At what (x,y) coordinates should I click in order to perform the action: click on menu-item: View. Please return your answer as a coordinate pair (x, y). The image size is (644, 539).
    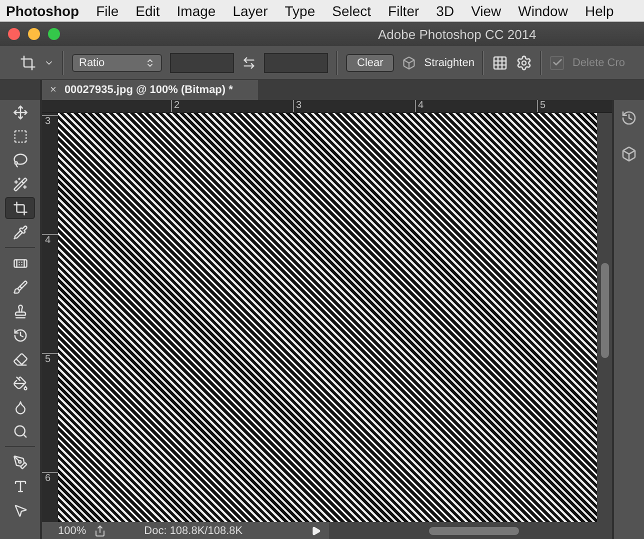
    Looking at the image, I should click on (486, 10).